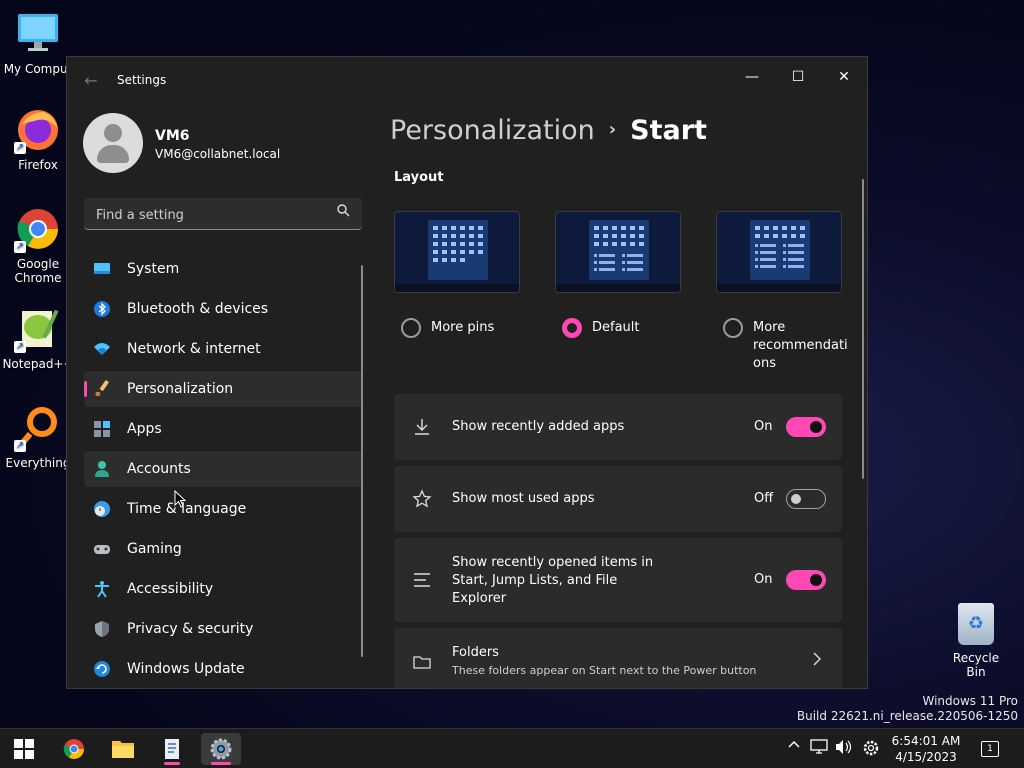 This screenshot has height=768, width=1024. I want to click on layout-preview-more-recommendations, so click(779, 252).